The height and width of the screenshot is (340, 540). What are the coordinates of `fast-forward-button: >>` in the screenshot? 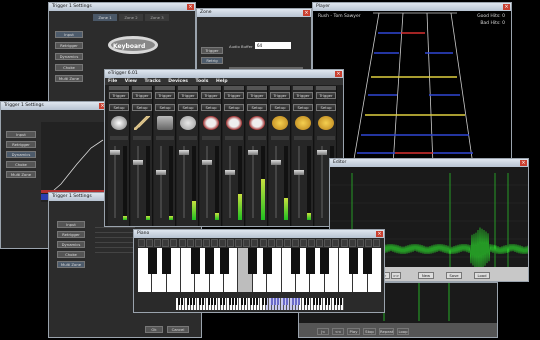 It's located at (396, 275).